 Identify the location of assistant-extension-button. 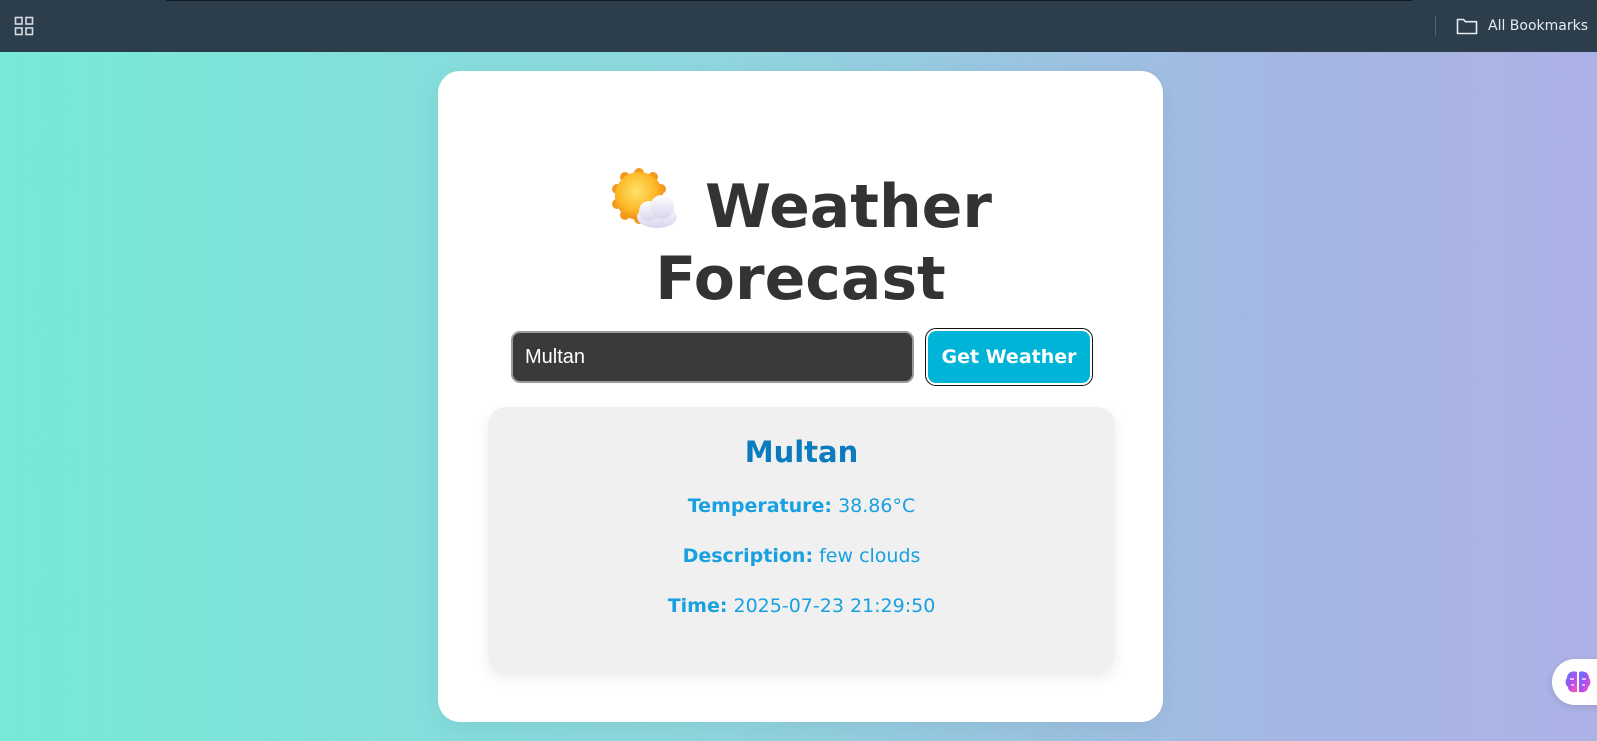
(1574, 682).